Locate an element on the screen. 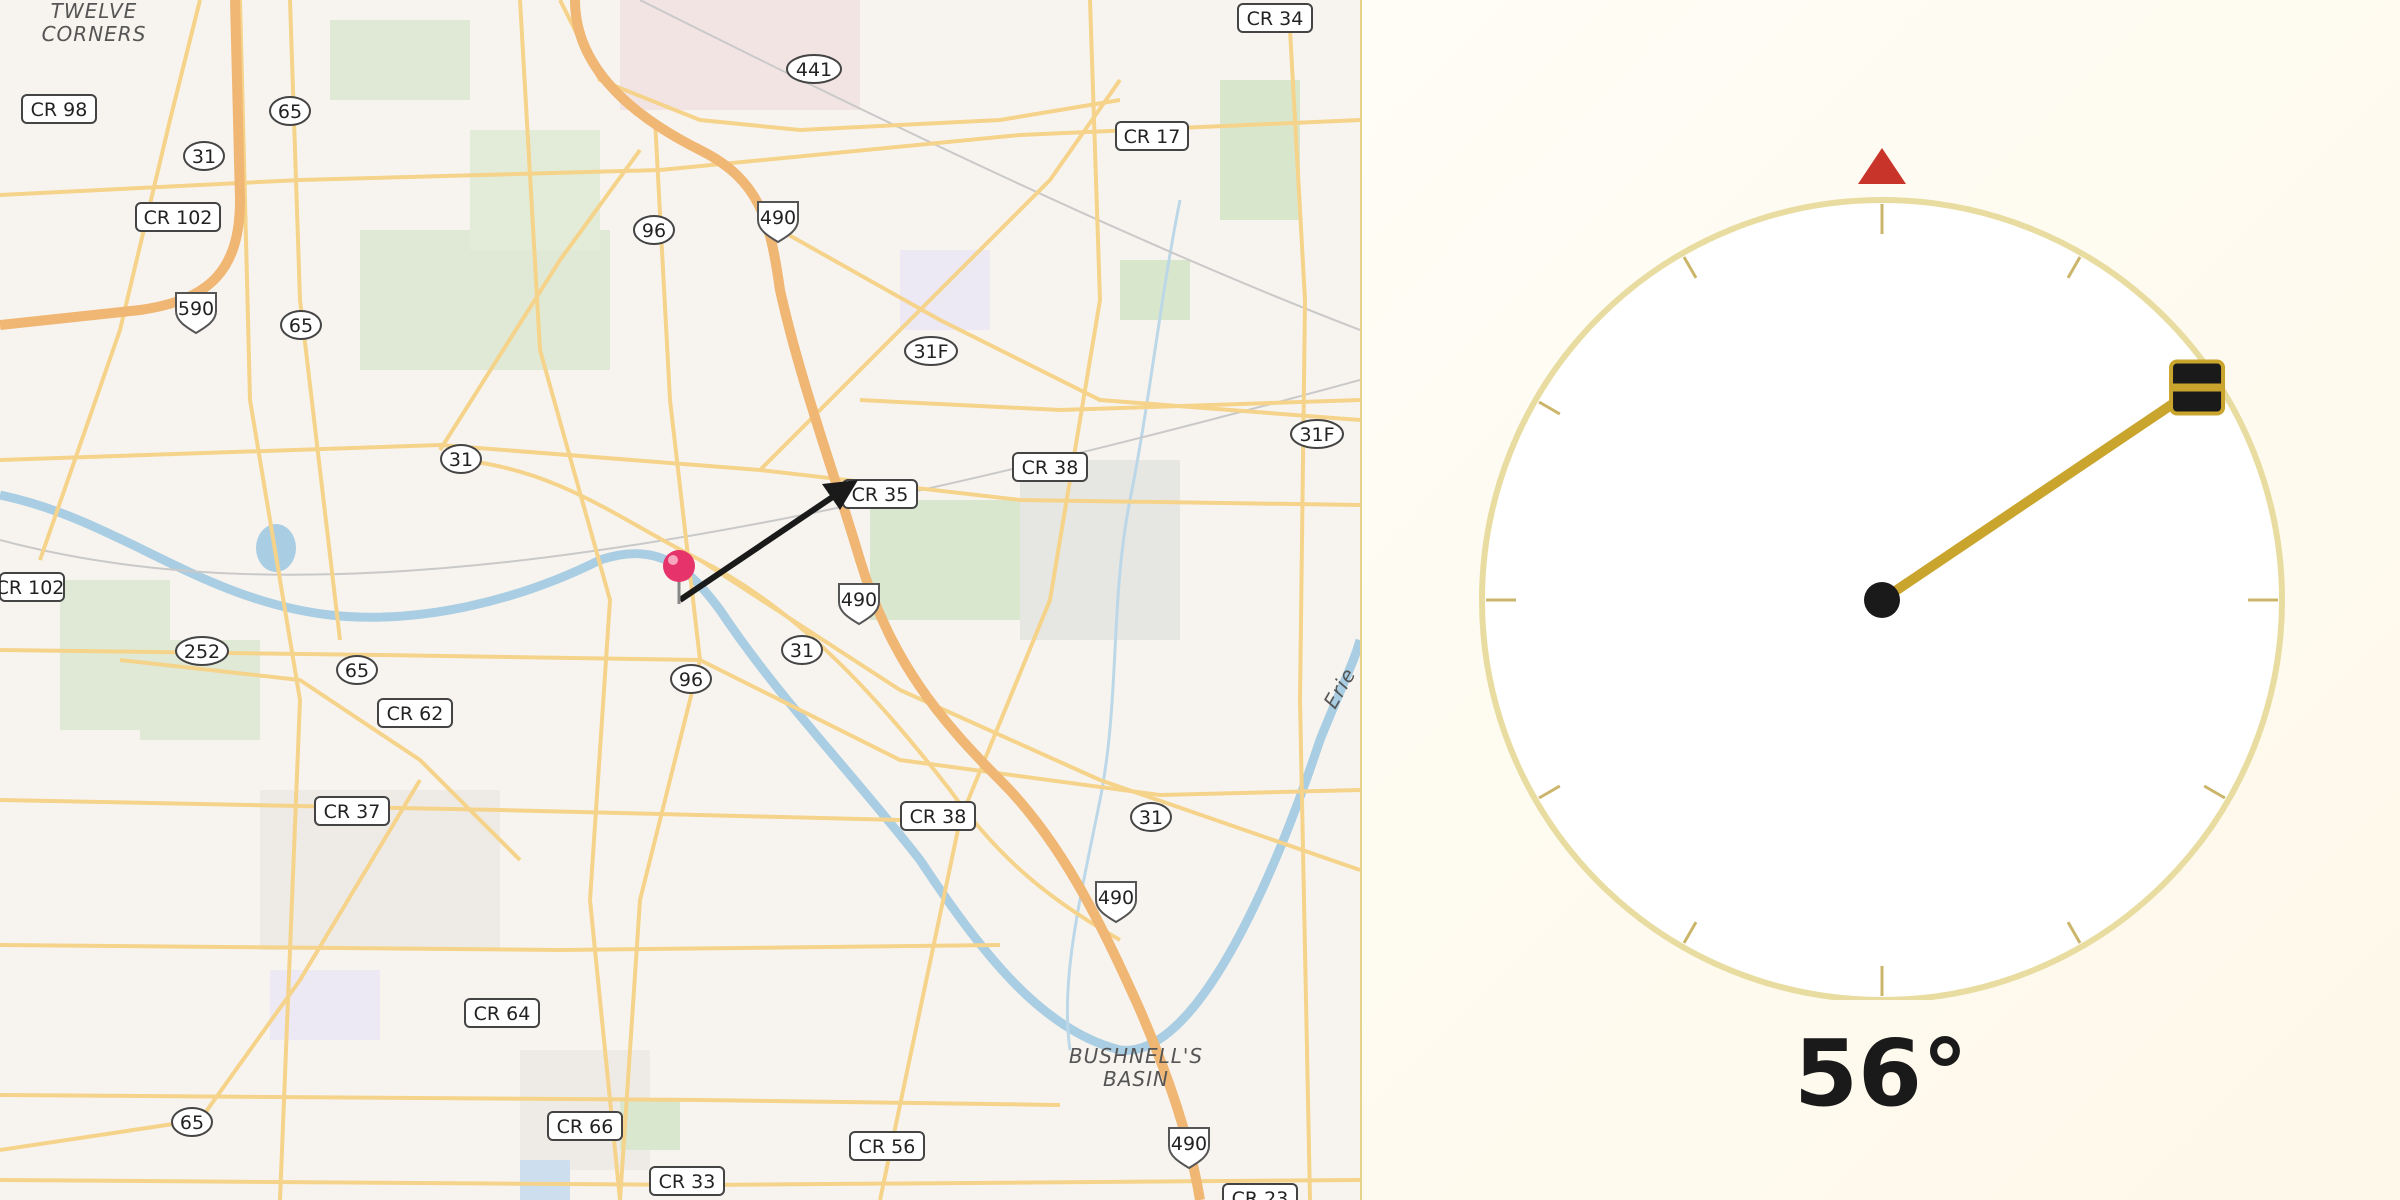 Image resolution: width=2400 pixels, height=1200 pixels. north-marker-icon is located at coordinates (1882, 166).